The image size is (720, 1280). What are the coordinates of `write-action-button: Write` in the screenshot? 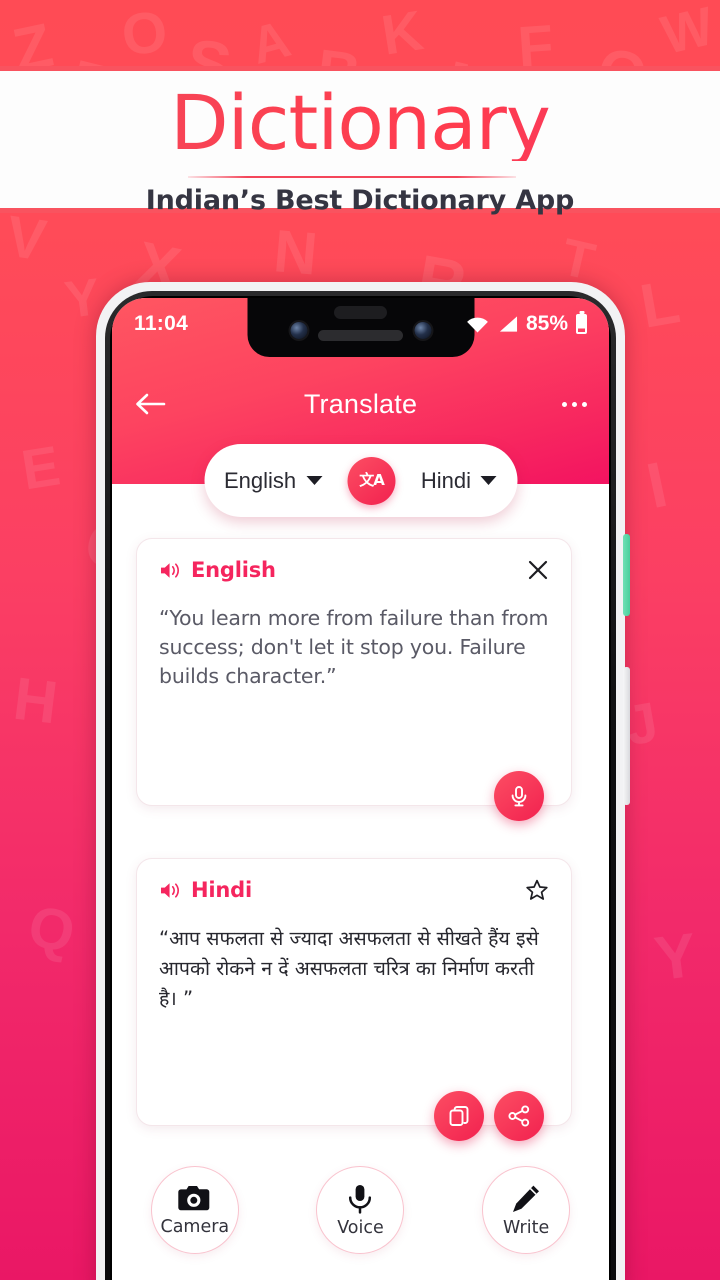 It's located at (526, 1210).